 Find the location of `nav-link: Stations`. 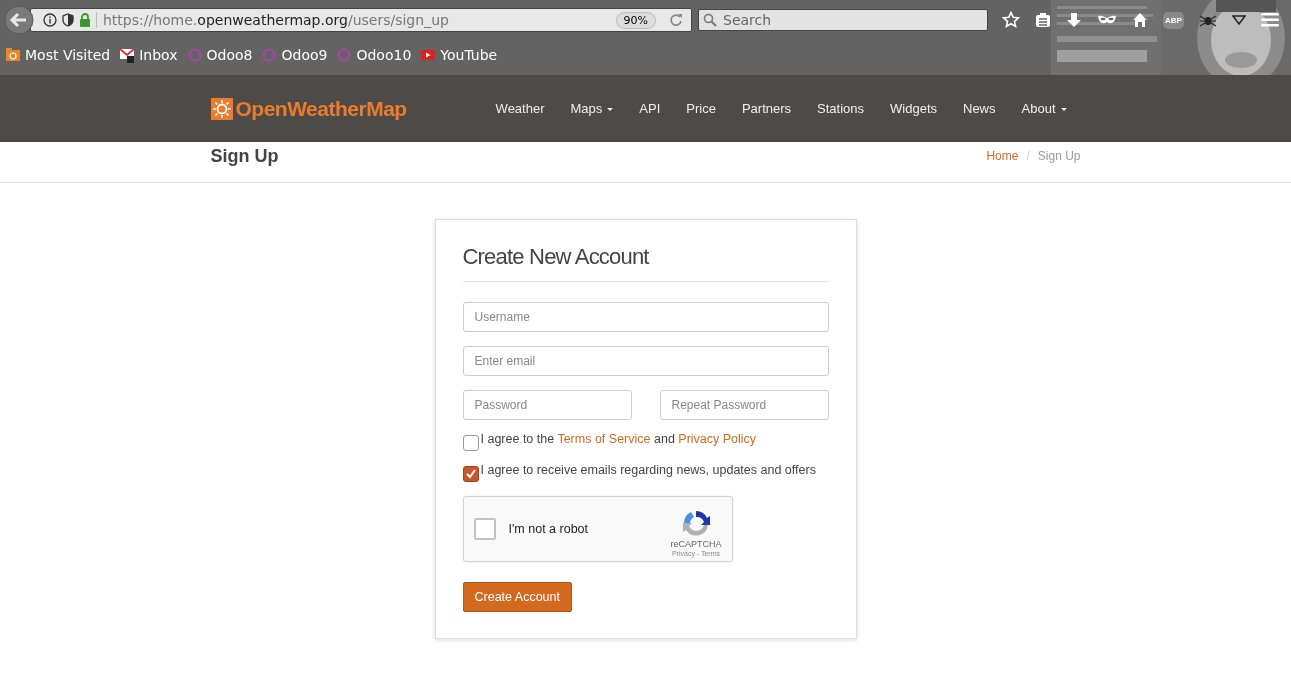

nav-link: Stations is located at coordinates (841, 108).